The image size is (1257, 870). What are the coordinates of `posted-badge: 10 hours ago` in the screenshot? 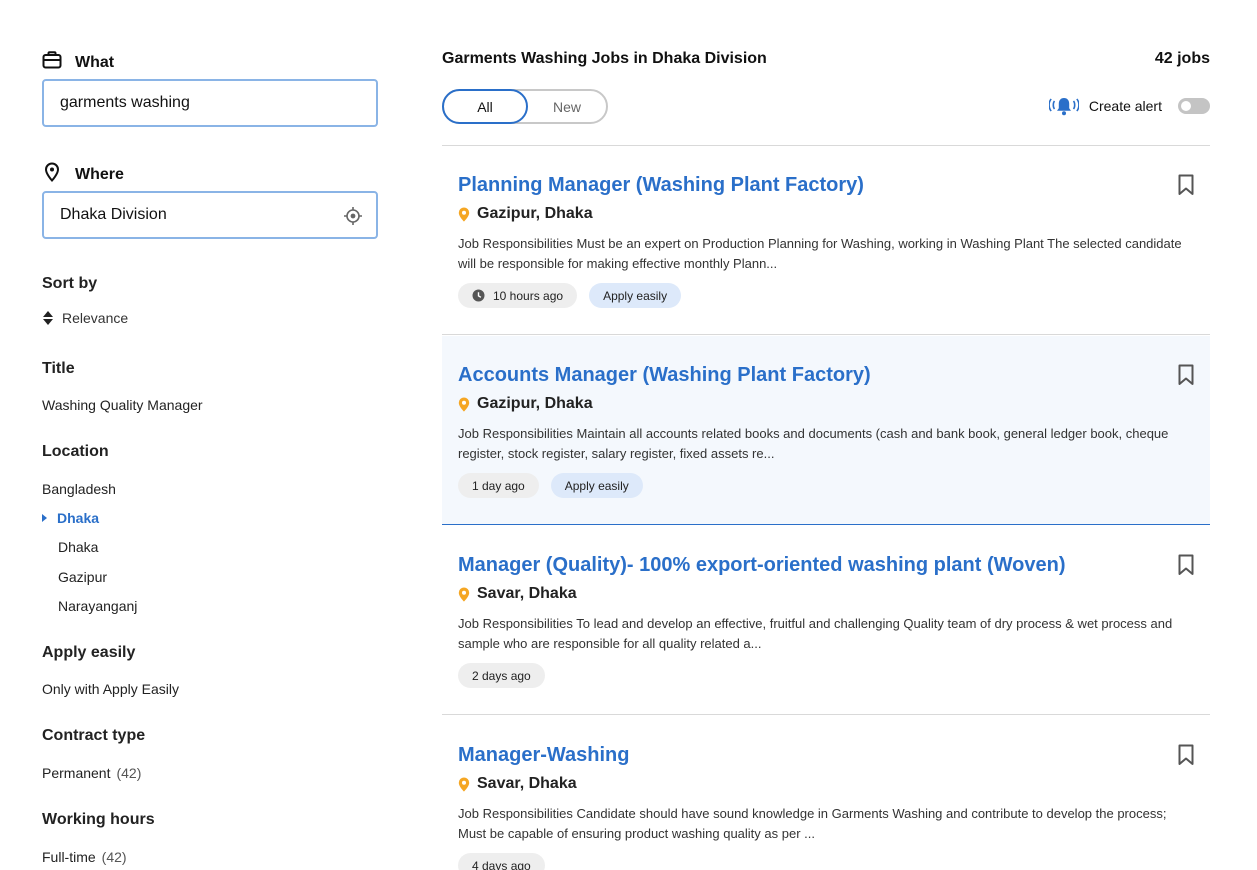 It's located at (518, 295).